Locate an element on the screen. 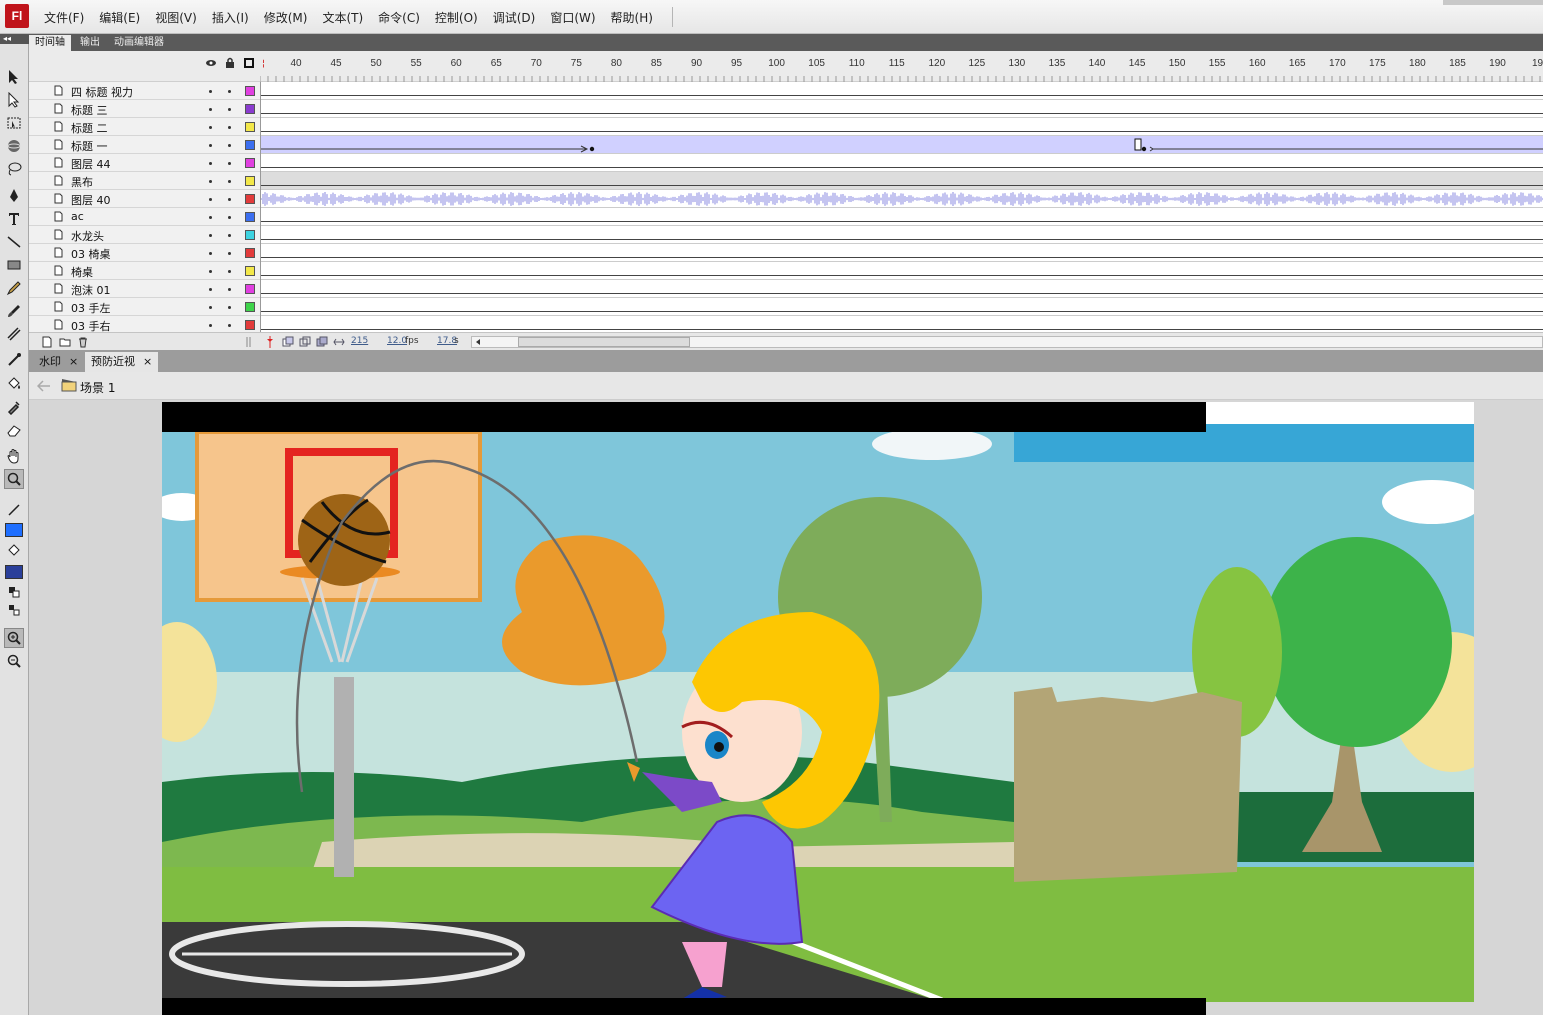  panel-gripper-icon is located at coordinates (249, 342).